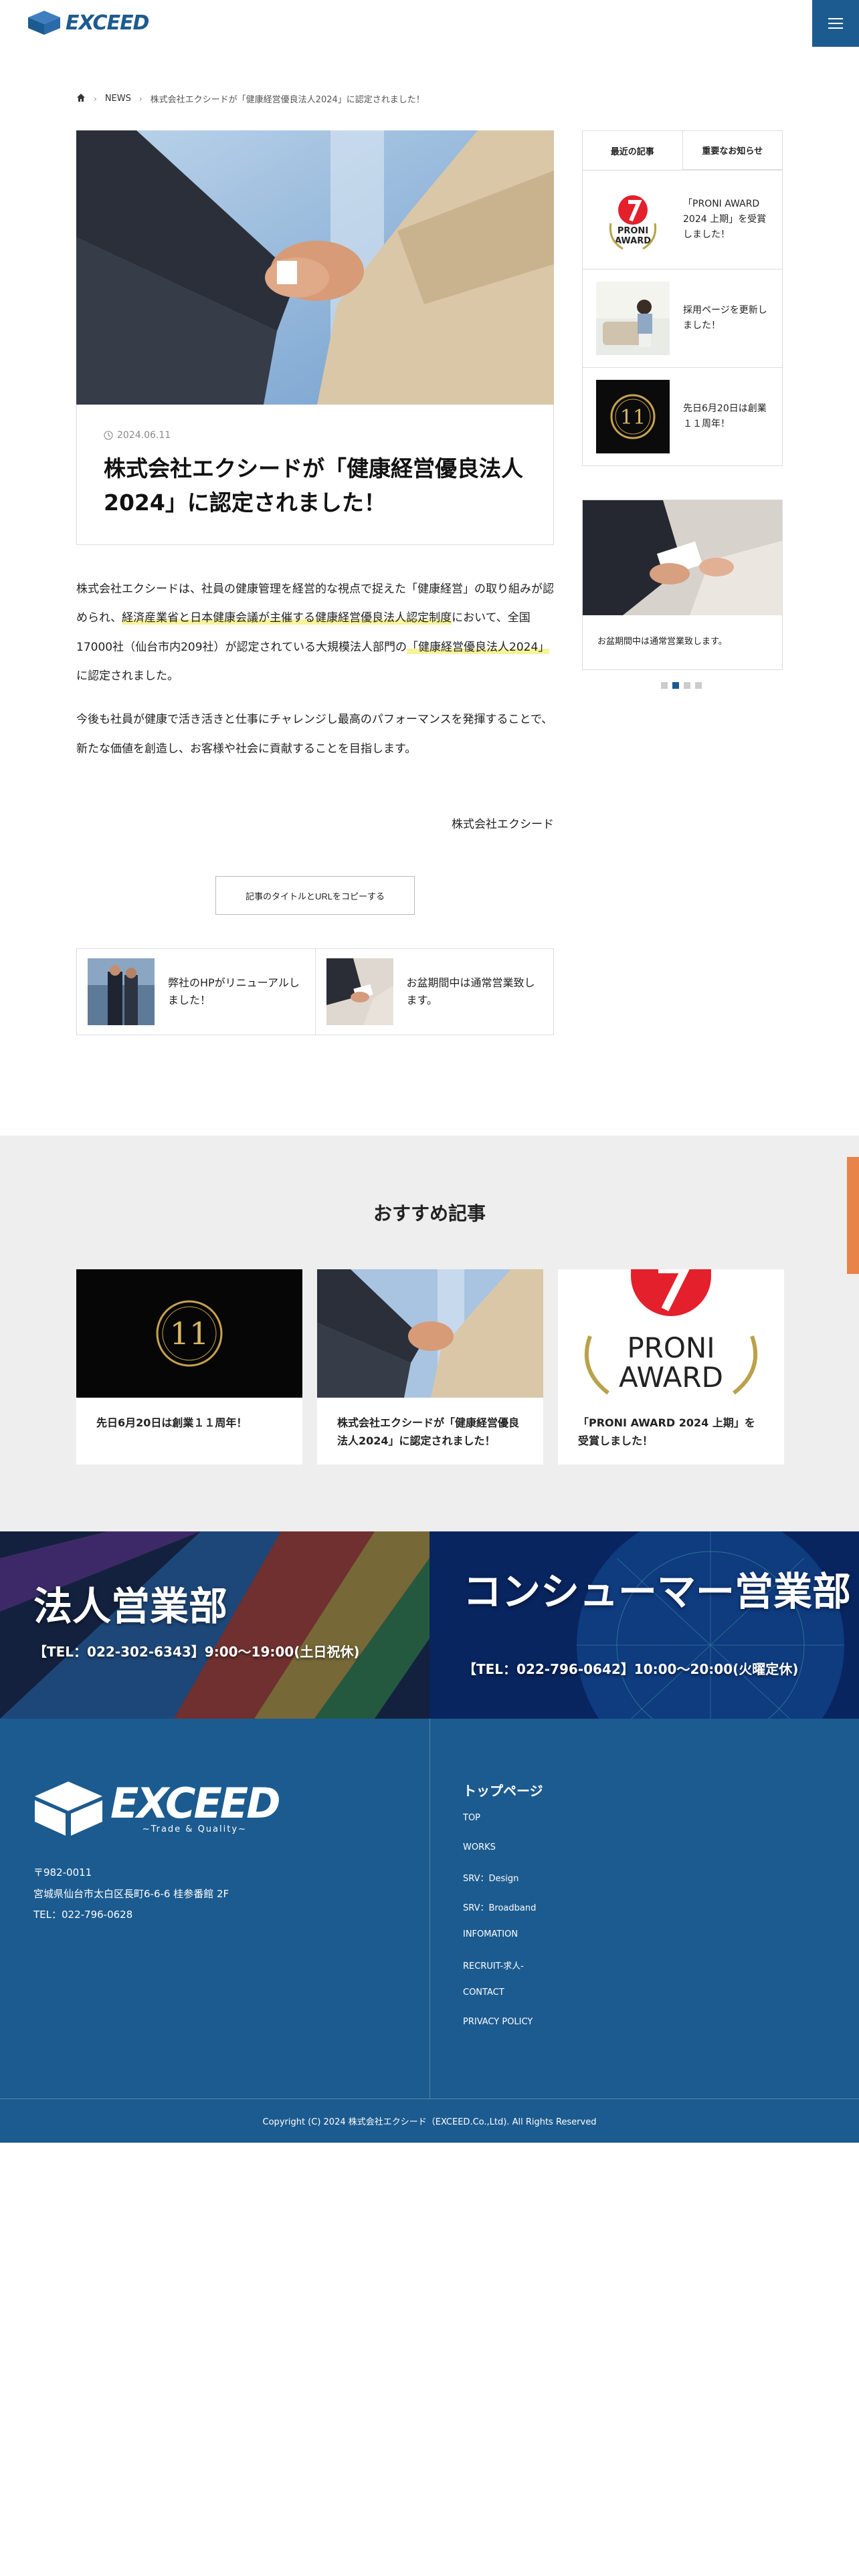 Image resolution: width=859 pixels, height=2576 pixels. I want to click on prev-article-link: 弊社のHPがリニューアルしました！, so click(196, 992).